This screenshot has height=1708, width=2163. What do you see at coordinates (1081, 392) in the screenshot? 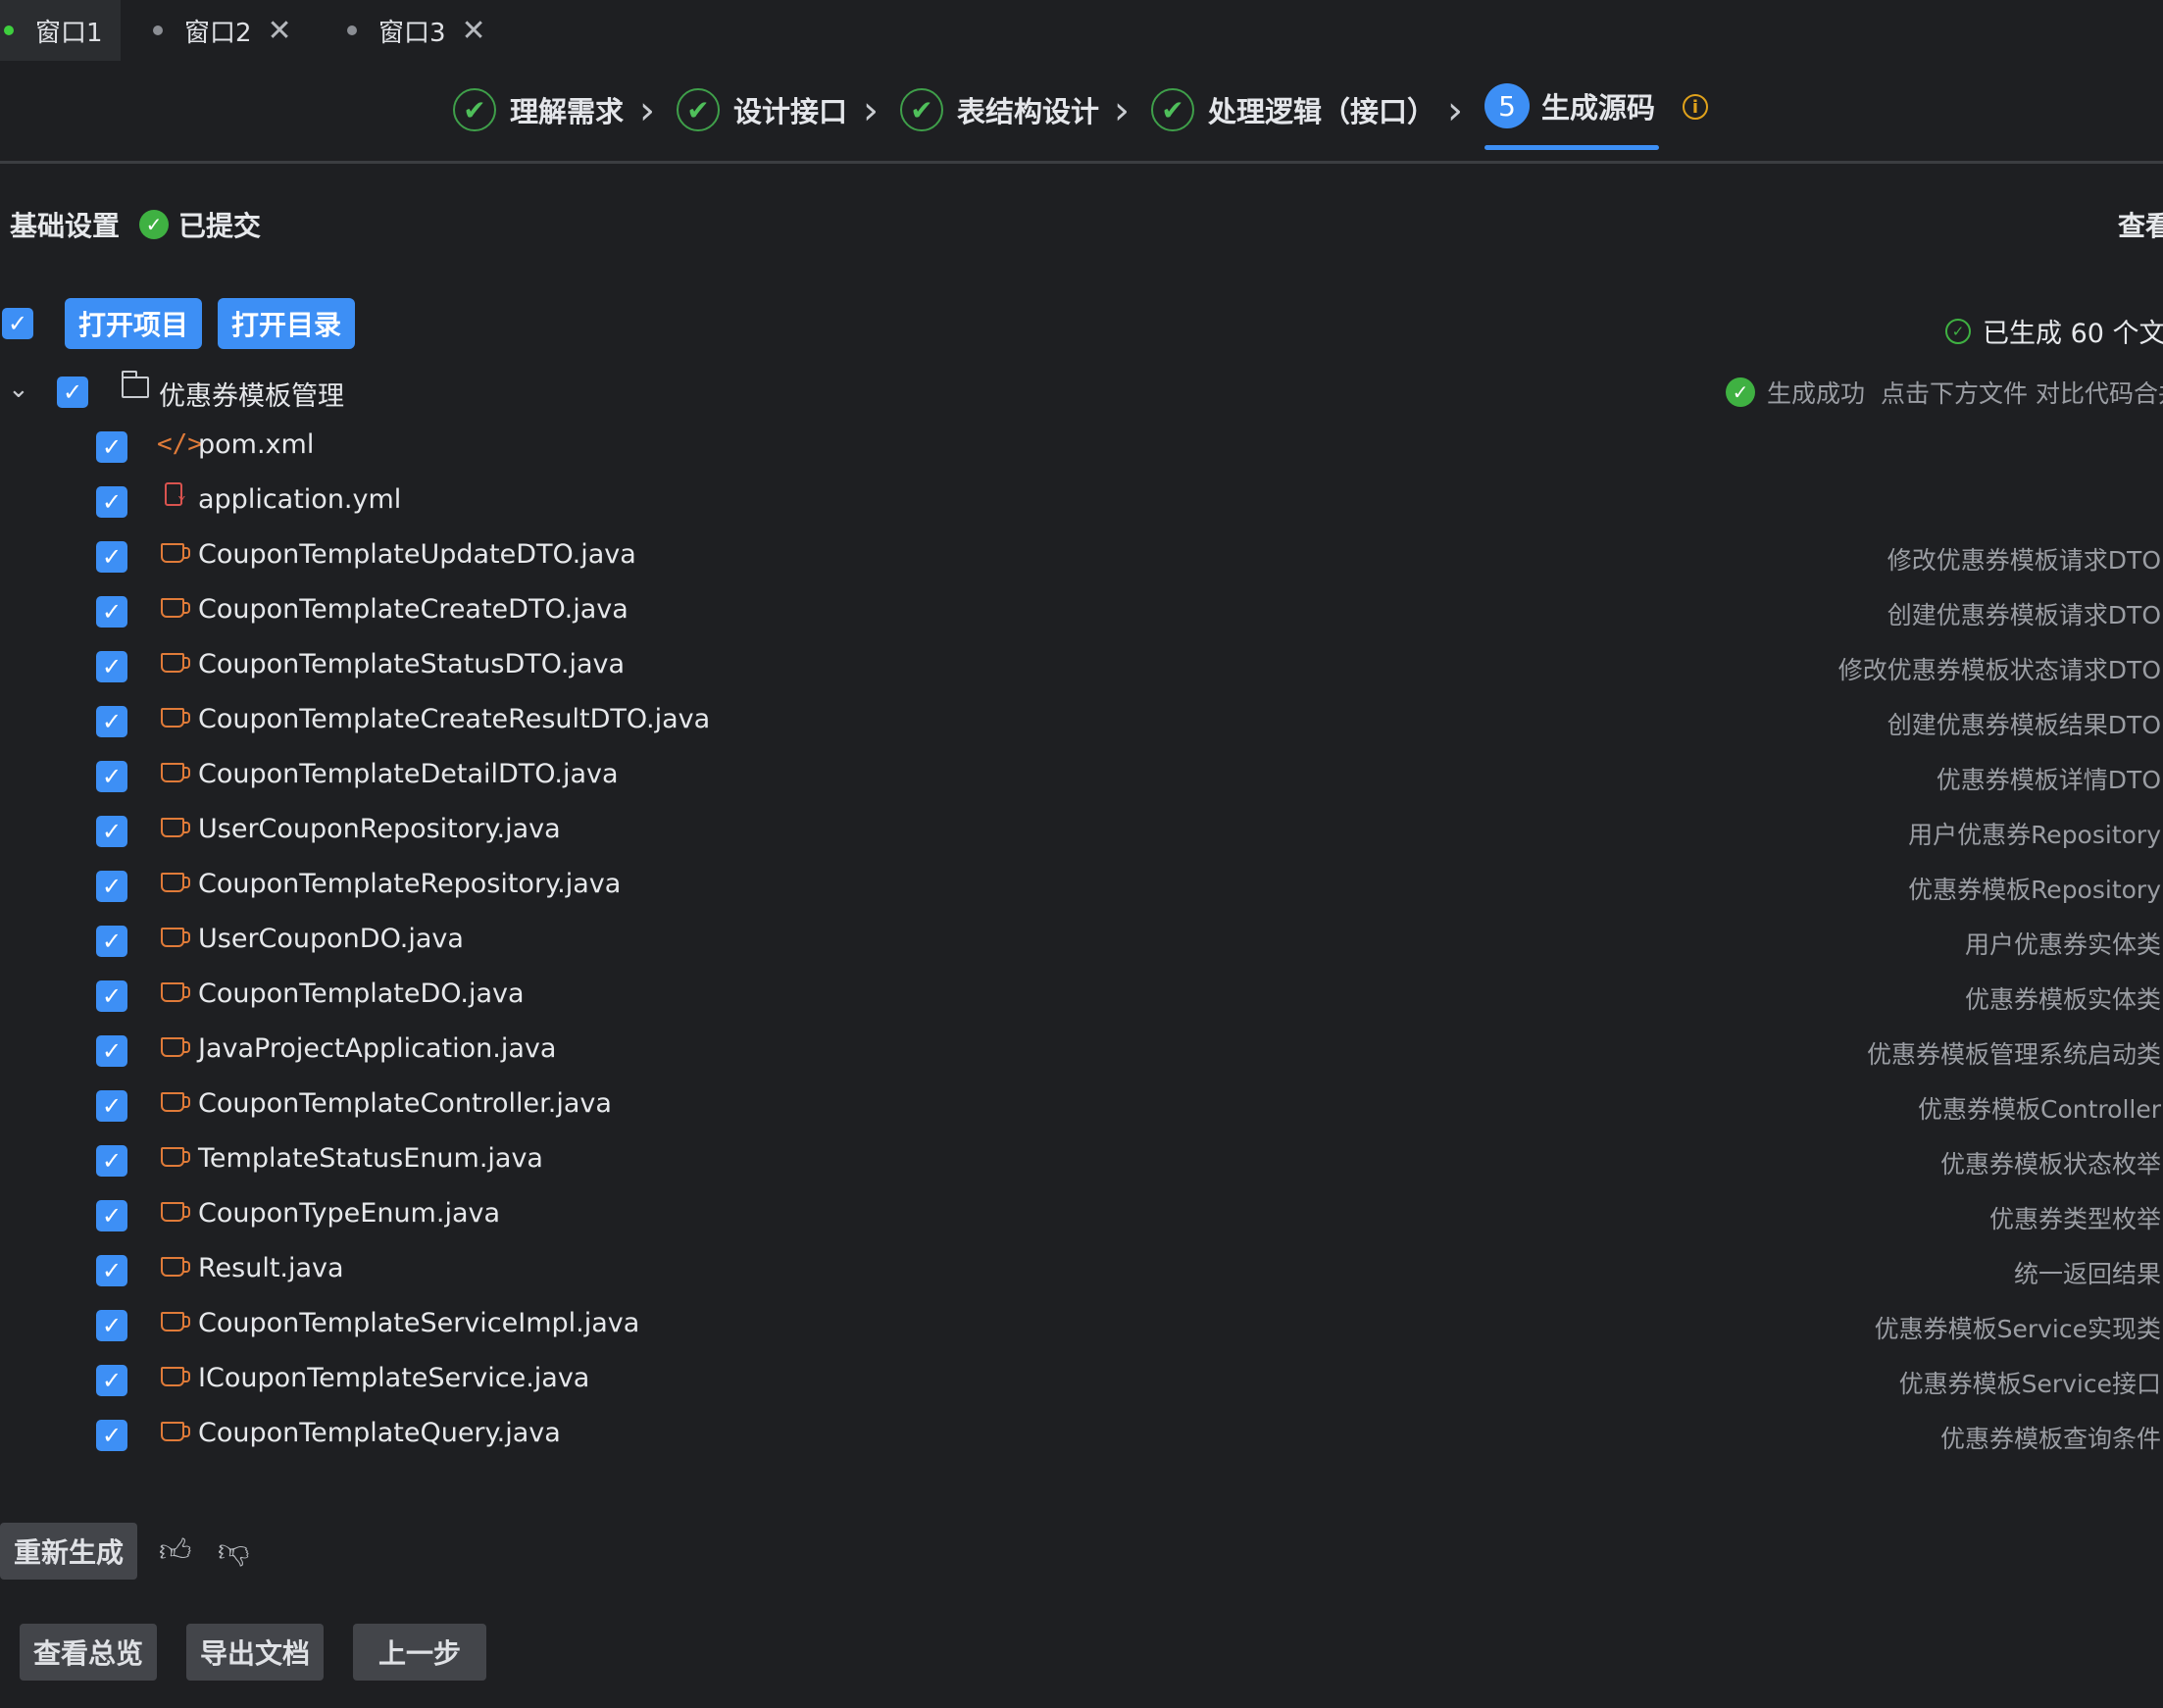
I see `tree-folder: ⌄ ✓ 优惠券模板管理 ✓ 生成成功 点击下方文件 对比代码合并` at bounding box center [1081, 392].